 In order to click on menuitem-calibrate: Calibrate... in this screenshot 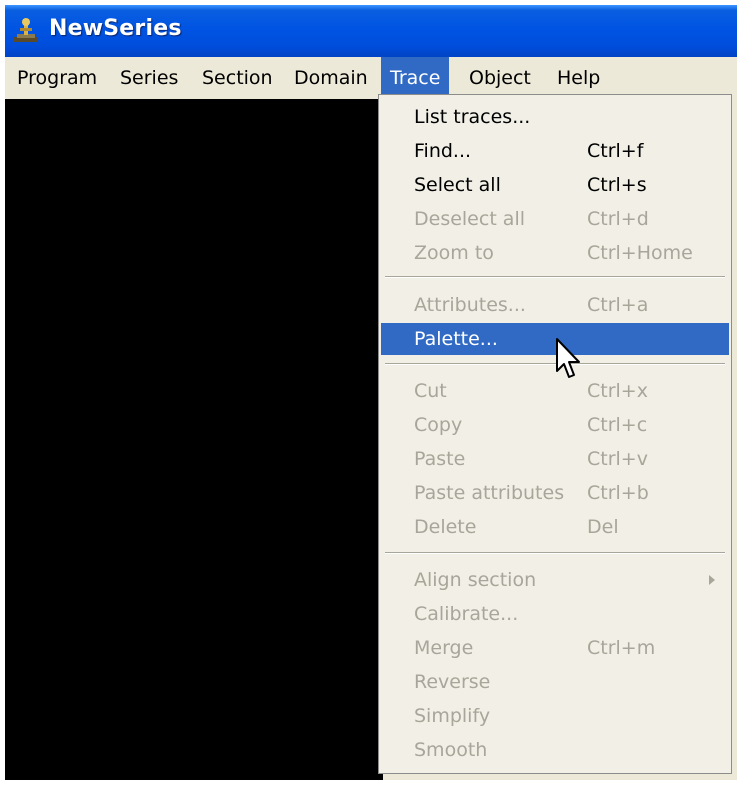, I will do `click(555, 614)`.